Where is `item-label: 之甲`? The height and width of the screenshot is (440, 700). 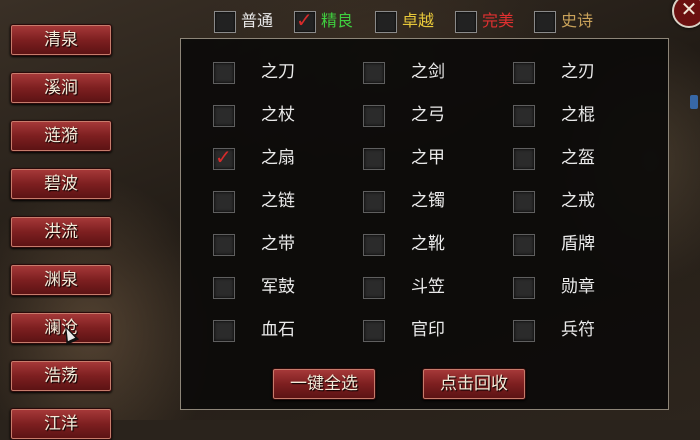
item-label: 之甲 is located at coordinates (428, 158).